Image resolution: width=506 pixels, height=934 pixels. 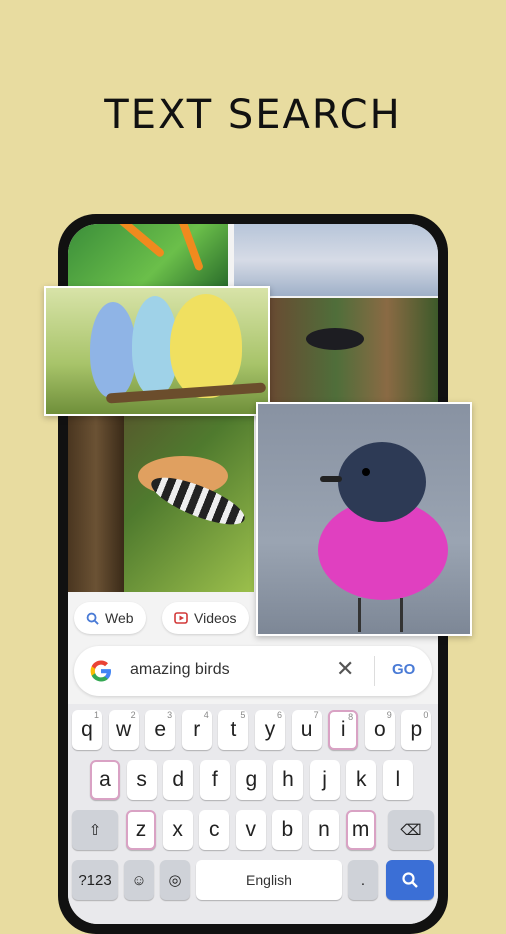 What do you see at coordinates (389, 715) in the screenshot?
I see `key-hint-label: 9` at bounding box center [389, 715].